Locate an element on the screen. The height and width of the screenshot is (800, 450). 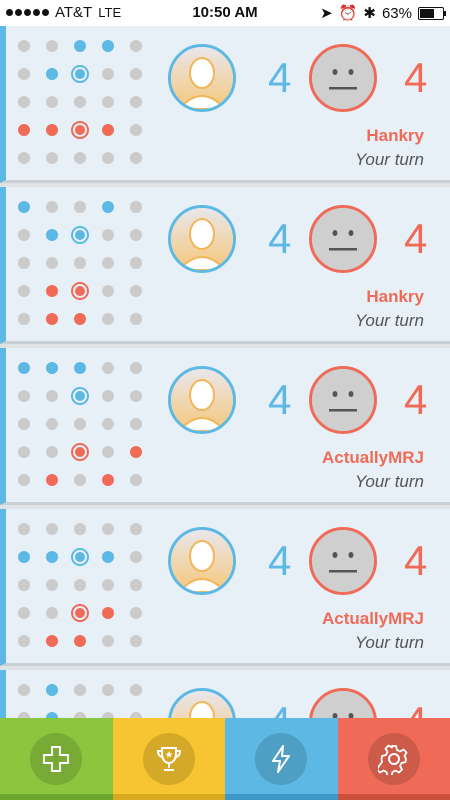
status-right: ➤ ⏰ ✱ 63% is located at coordinates (383, 13).